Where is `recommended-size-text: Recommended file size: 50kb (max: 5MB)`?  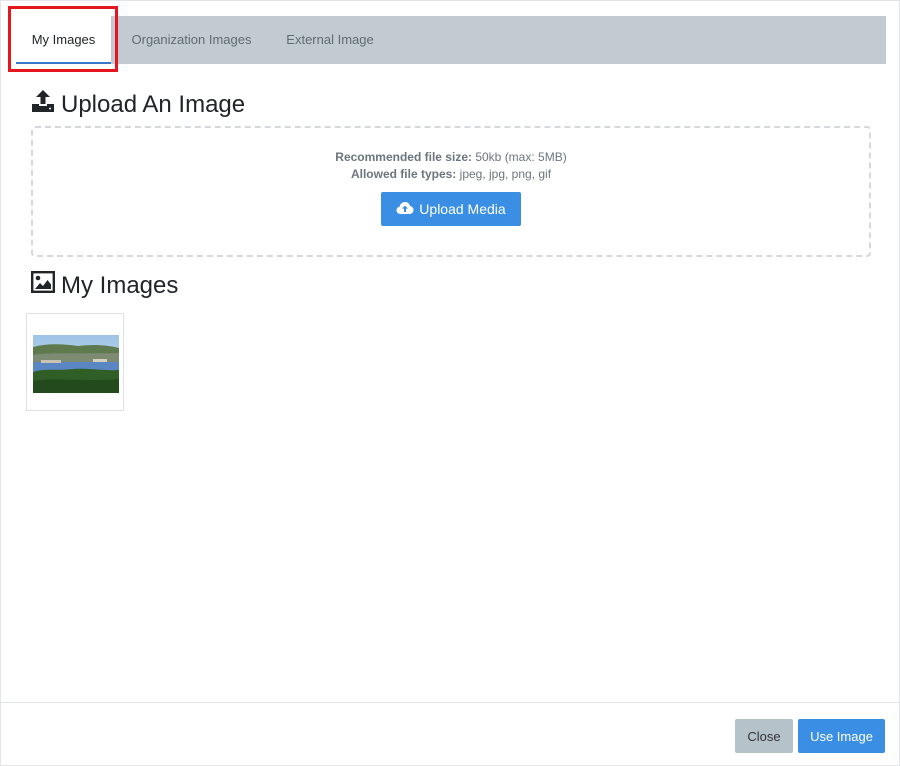
recommended-size-text: Recommended file size: 50kb (max: 5MB) is located at coordinates (451, 157).